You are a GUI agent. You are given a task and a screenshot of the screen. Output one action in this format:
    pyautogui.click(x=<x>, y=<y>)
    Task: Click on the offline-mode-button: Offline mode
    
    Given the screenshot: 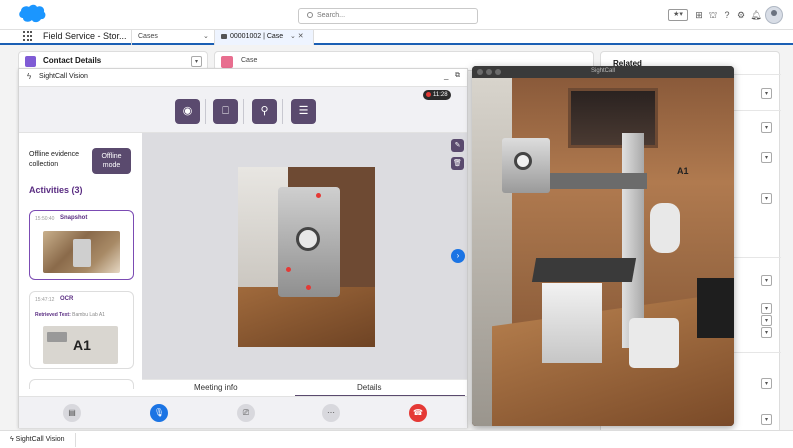 What is the action you would take?
    pyautogui.click(x=111, y=161)
    